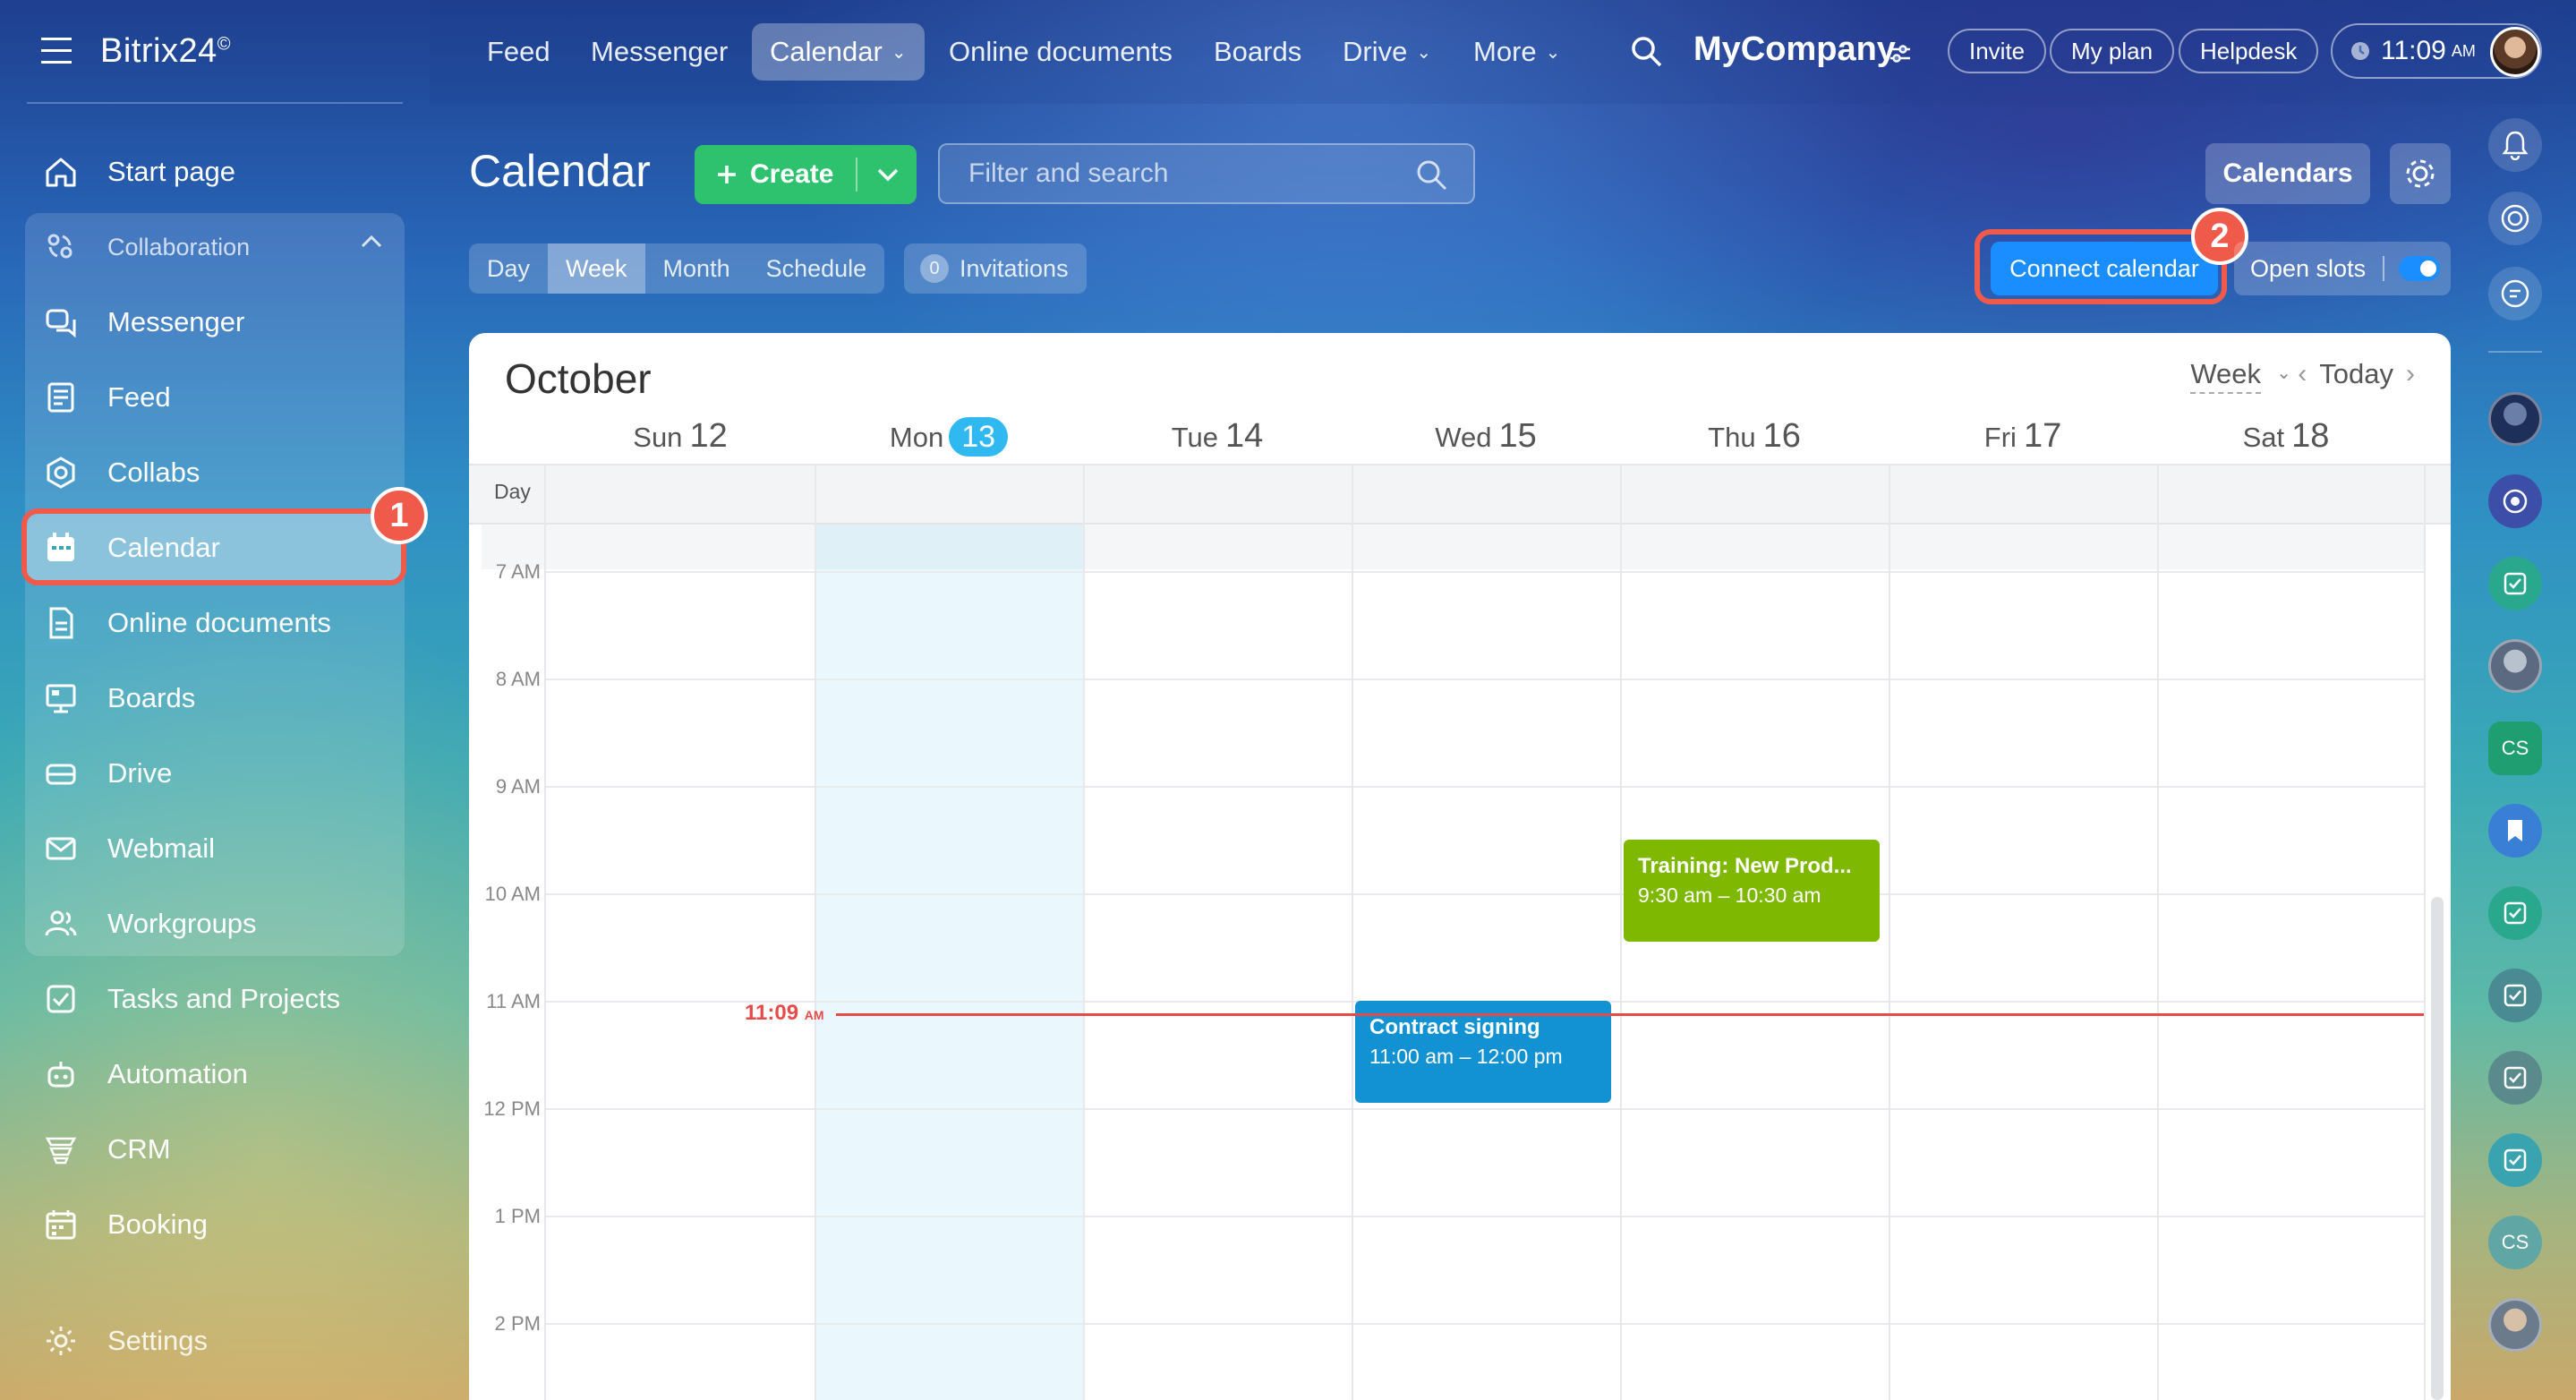 The image size is (2576, 1400). What do you see at coordinates (215, 397) in the screenshot?
I see `sidebar-item-feed: Feed` at bounding box center [215, 397].